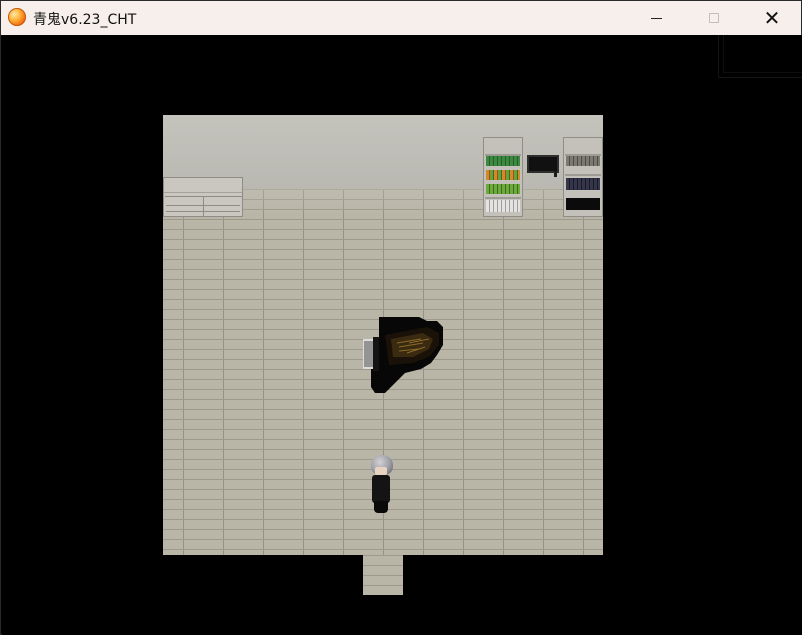 The width and height of the screenshot is (802, 635). I want to click on title-bar: 青鬼v6.23_CHT ✕, so click(401, 18).